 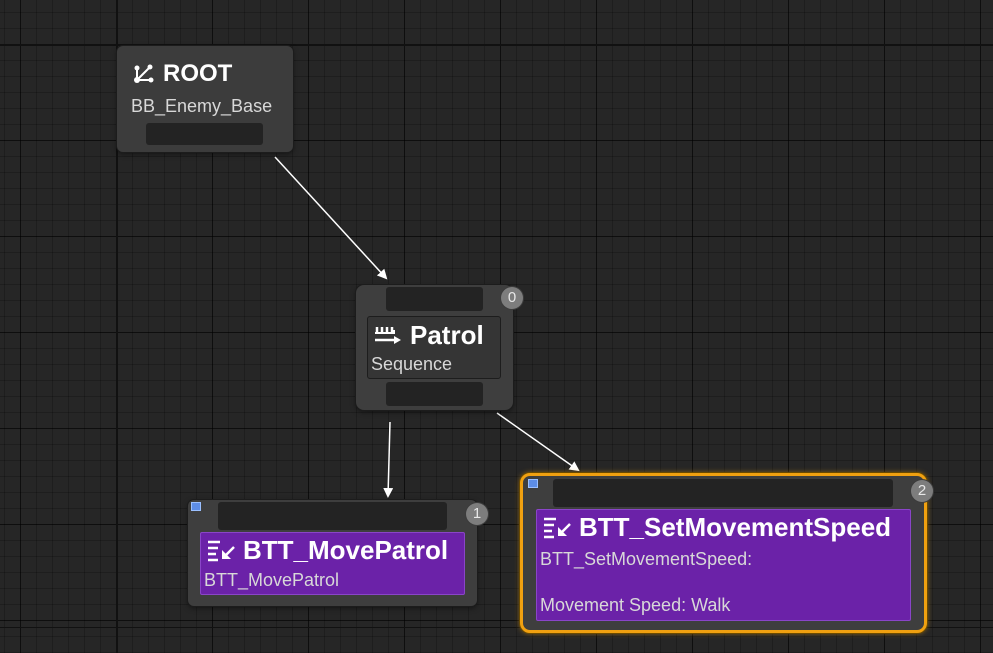 I want to click on patrol-sequence-node: Patrol Sequence 0, so click(x=439, y=347).